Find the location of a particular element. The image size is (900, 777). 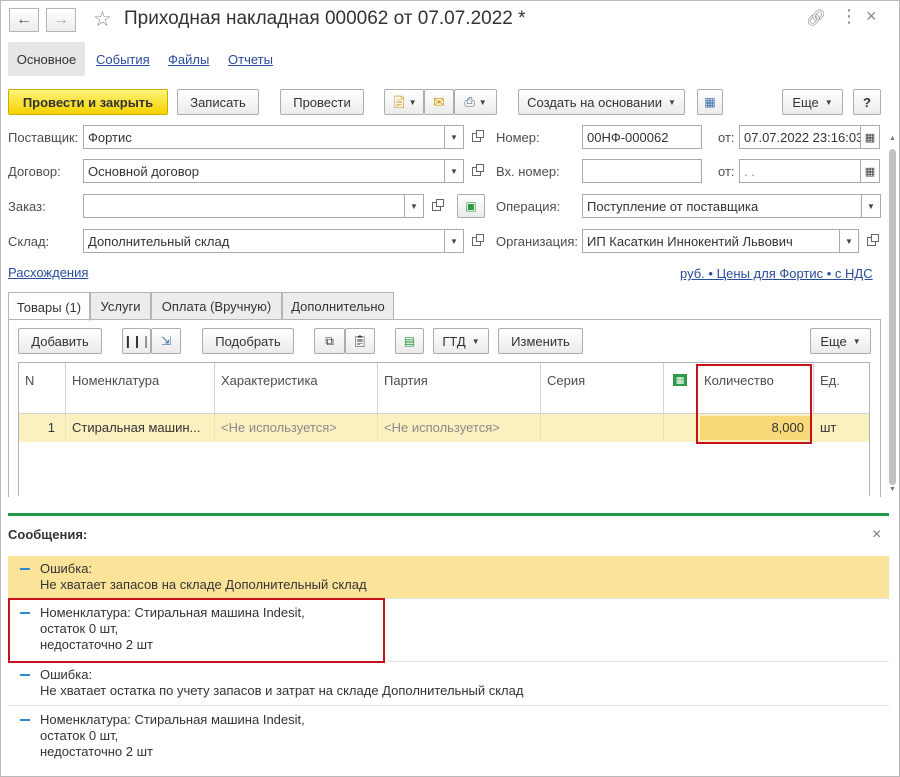

message-line: остаток 0 шт, is located at coordinates (79, 735).